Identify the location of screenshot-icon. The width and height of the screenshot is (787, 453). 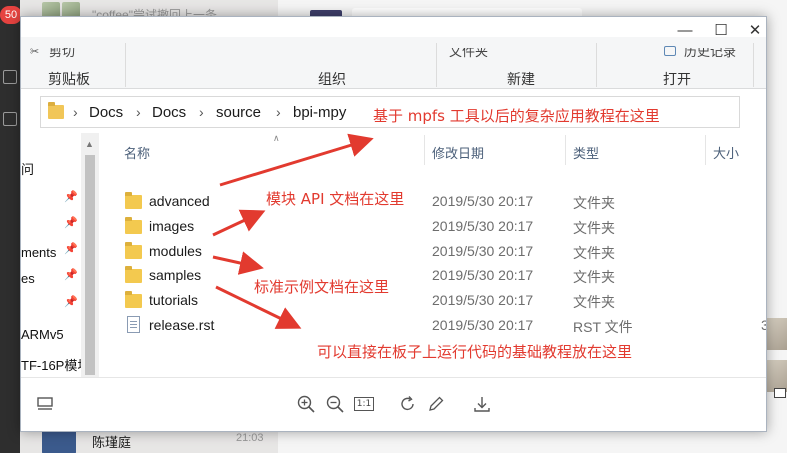
(780, 393).